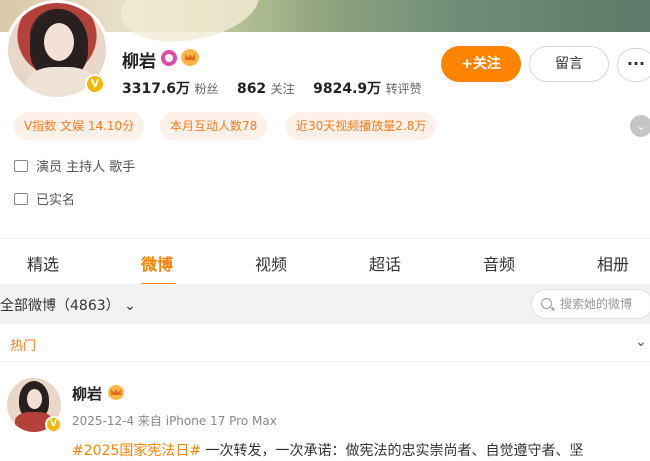 This screenshot has height=461, width=650. What do you see at coordinates (251, 89) in the screenshot?
I see `following-count: 862` at bounding box center [251, 89].